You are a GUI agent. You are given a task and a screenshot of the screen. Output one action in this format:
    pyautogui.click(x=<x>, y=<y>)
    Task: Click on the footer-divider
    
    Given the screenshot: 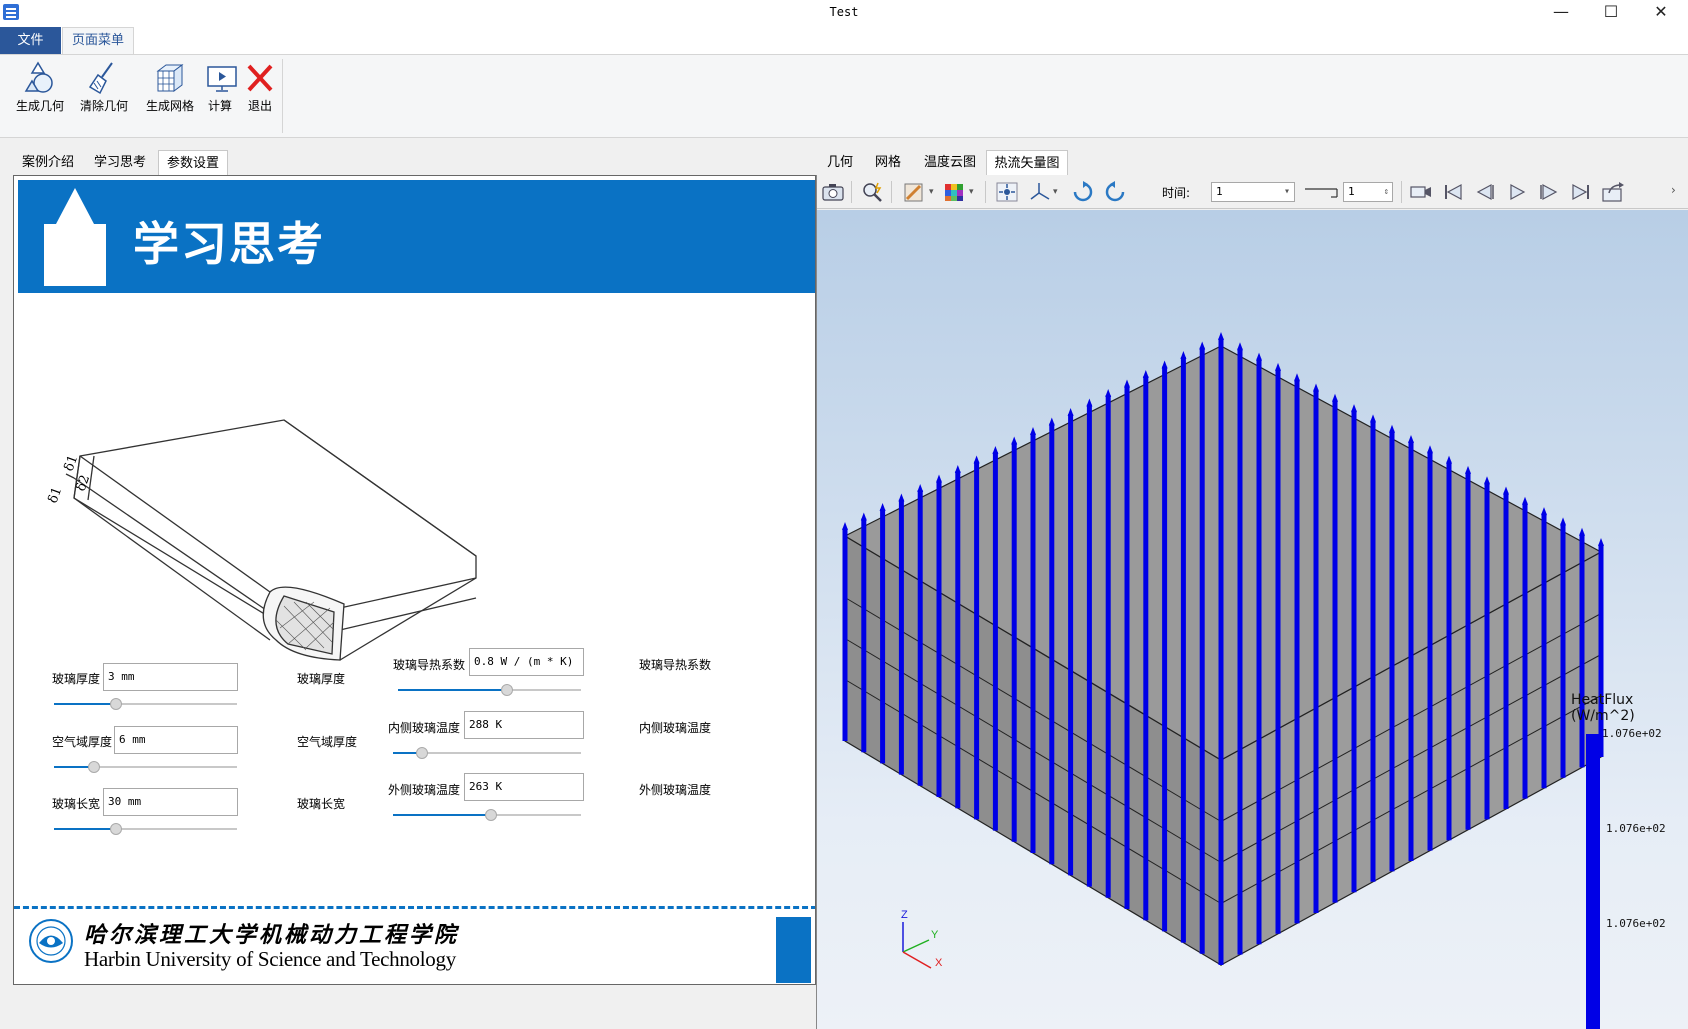 What is the action you would take?
    pyautogui.click(x=414, y=907)
    